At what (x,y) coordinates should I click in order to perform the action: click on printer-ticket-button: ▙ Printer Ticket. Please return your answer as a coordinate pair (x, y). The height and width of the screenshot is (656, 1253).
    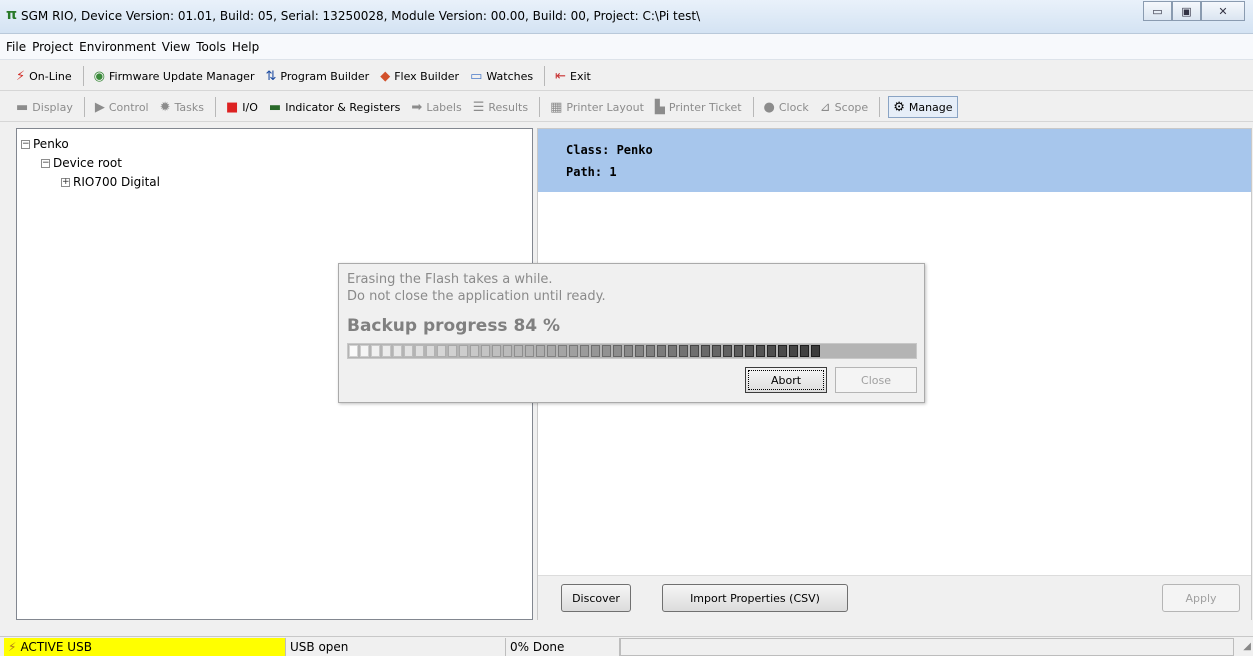
    Looking at the image, I should click on (698, 107).